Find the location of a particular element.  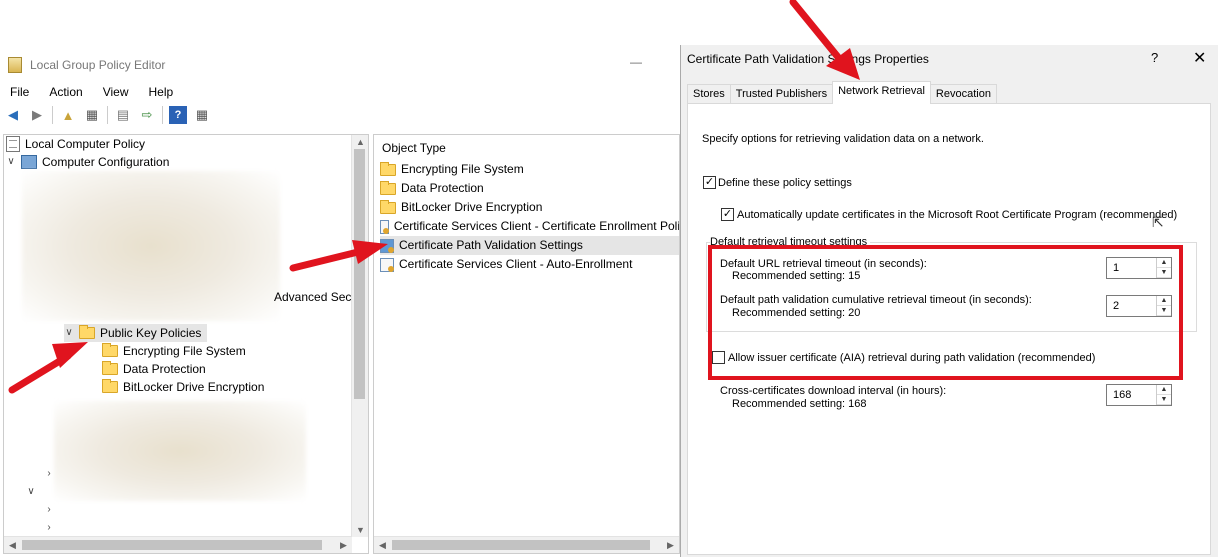

properties-icon: ▤ is located at coordinates (123, 115).